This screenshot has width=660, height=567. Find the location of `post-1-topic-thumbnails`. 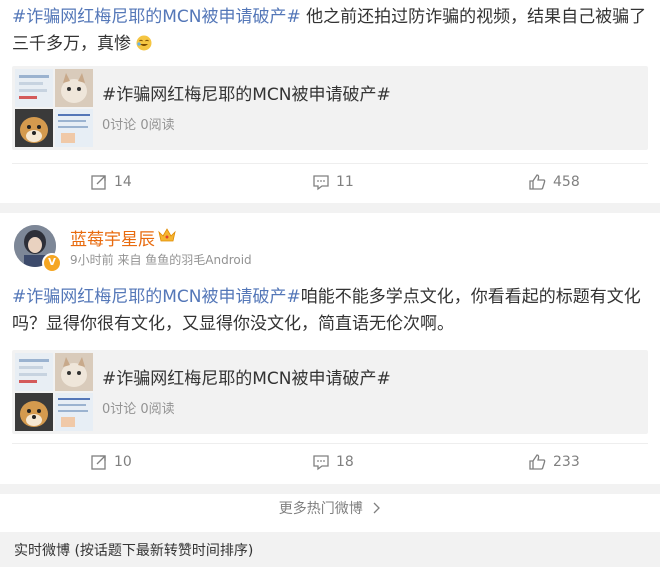

post-1-topic-thumbnails is located at coordinates (54, 108).